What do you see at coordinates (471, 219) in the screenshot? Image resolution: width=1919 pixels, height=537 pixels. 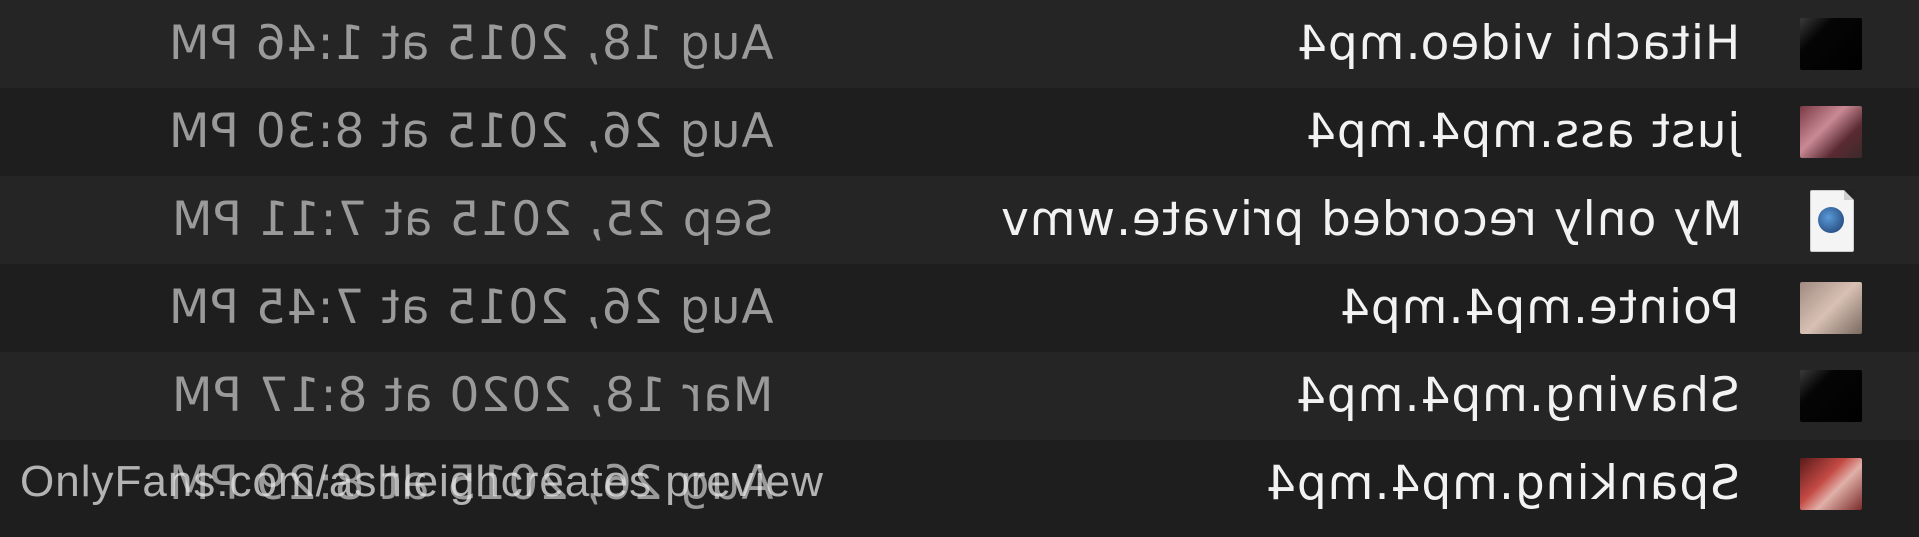 I see `file-date: Sep 25, 2015 at 7:11 PM` at bounding box center [471, 219].